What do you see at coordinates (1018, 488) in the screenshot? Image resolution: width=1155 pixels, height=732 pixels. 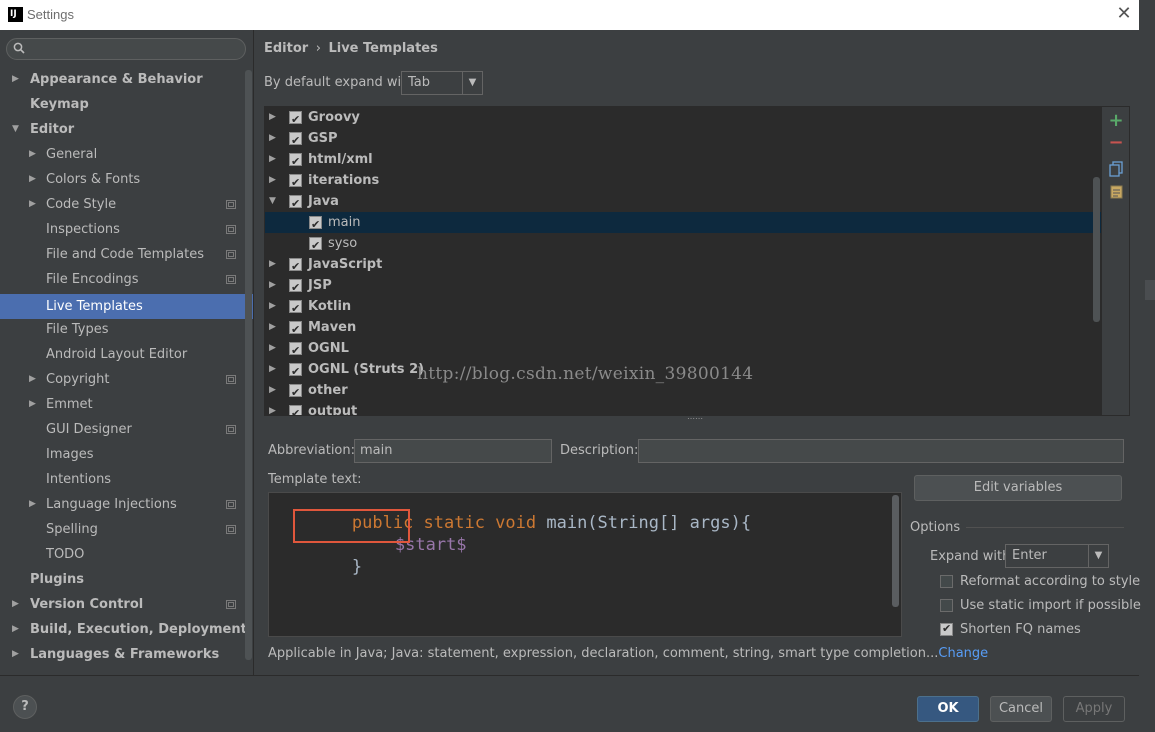 I see `edit-variables-button: Edit variables` at bounding box center [1018, 488].